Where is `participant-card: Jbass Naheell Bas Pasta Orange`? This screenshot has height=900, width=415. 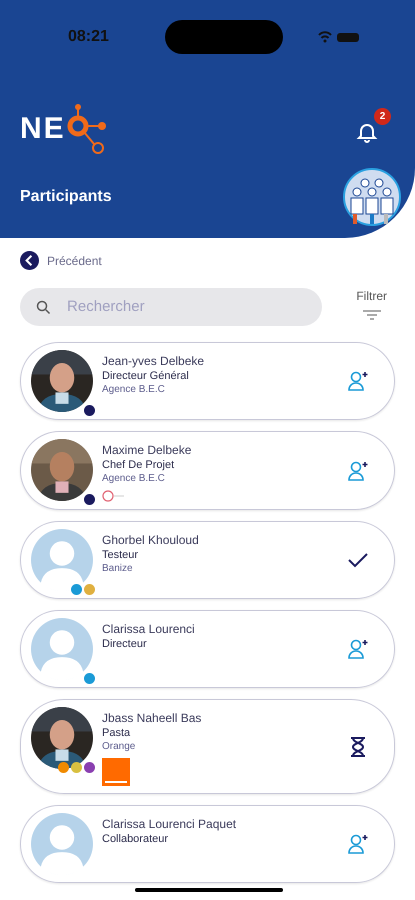
participant-card: Jbass Naheell Bas Pasta Orange is located at coordinates (207, 746).